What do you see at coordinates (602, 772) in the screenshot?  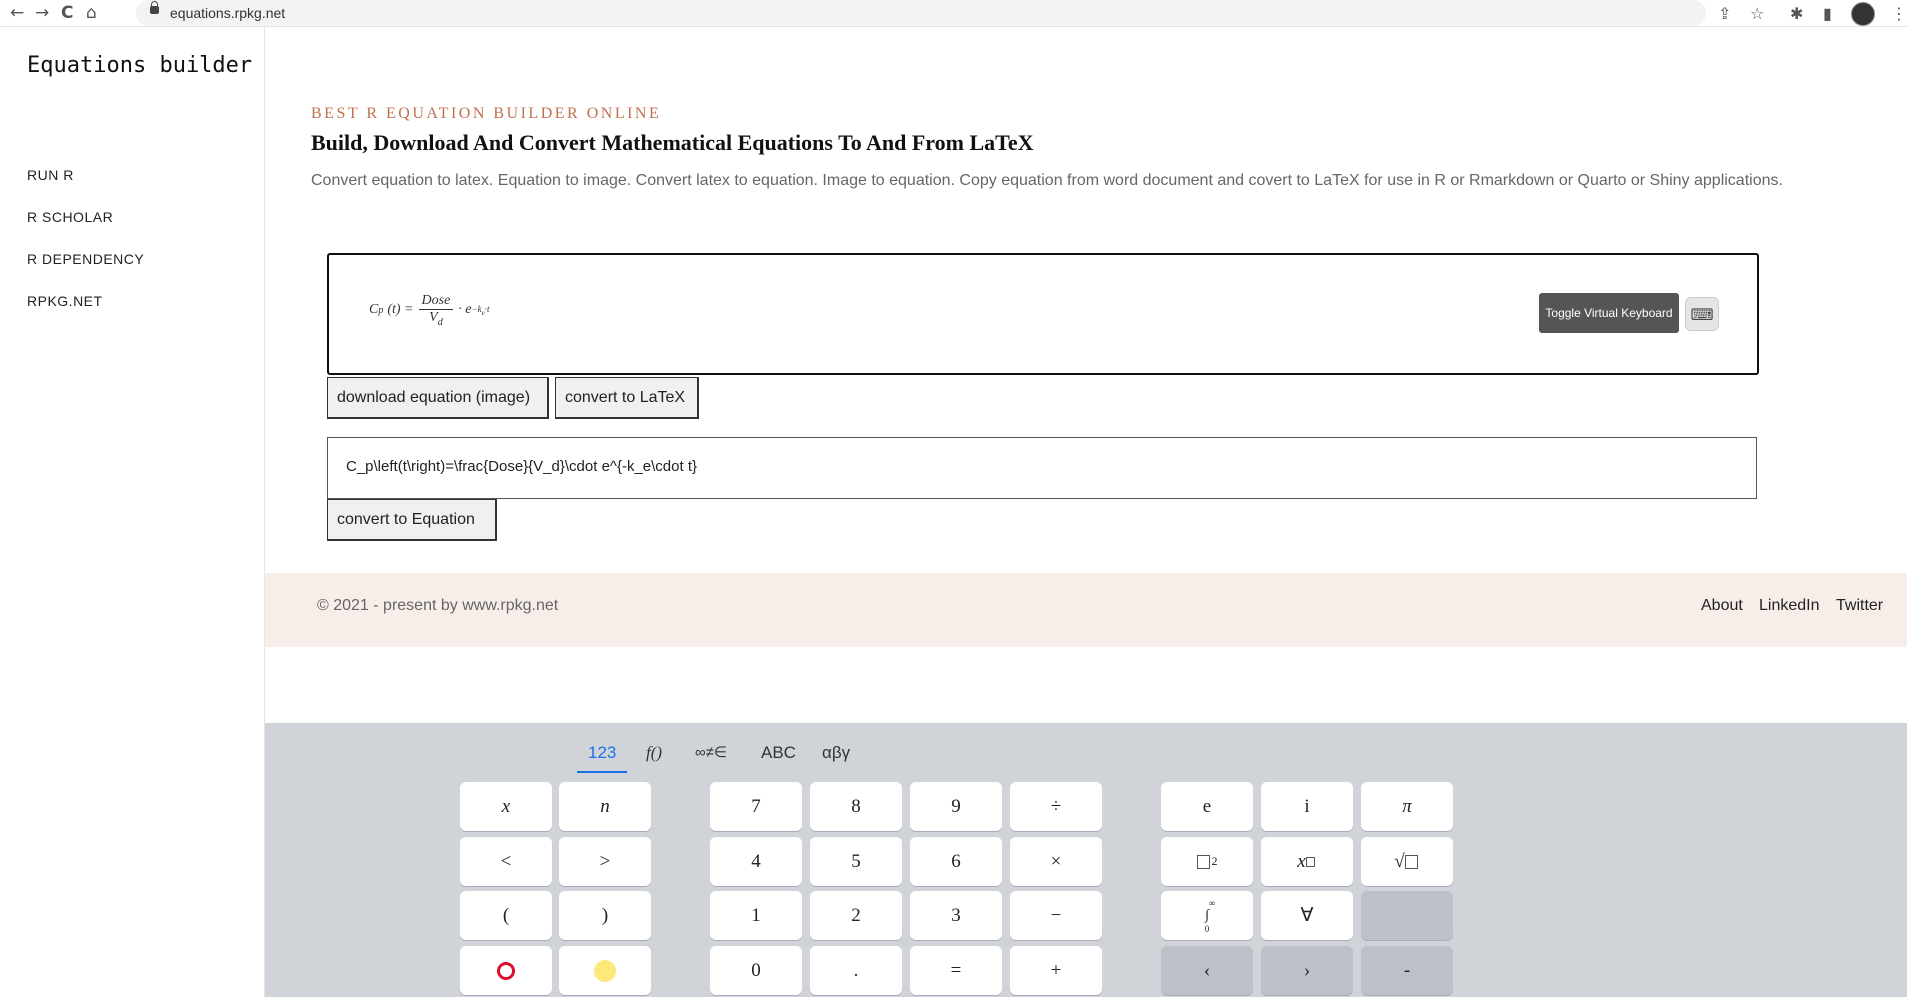 I see `active-tab-indicator` at bounding box center [602, 772].